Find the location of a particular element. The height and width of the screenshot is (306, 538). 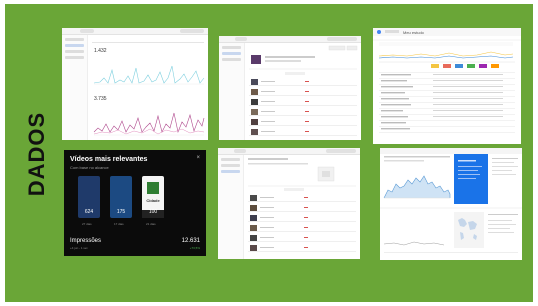

metric-value: 12.631 is located at coordinates (190, 241).